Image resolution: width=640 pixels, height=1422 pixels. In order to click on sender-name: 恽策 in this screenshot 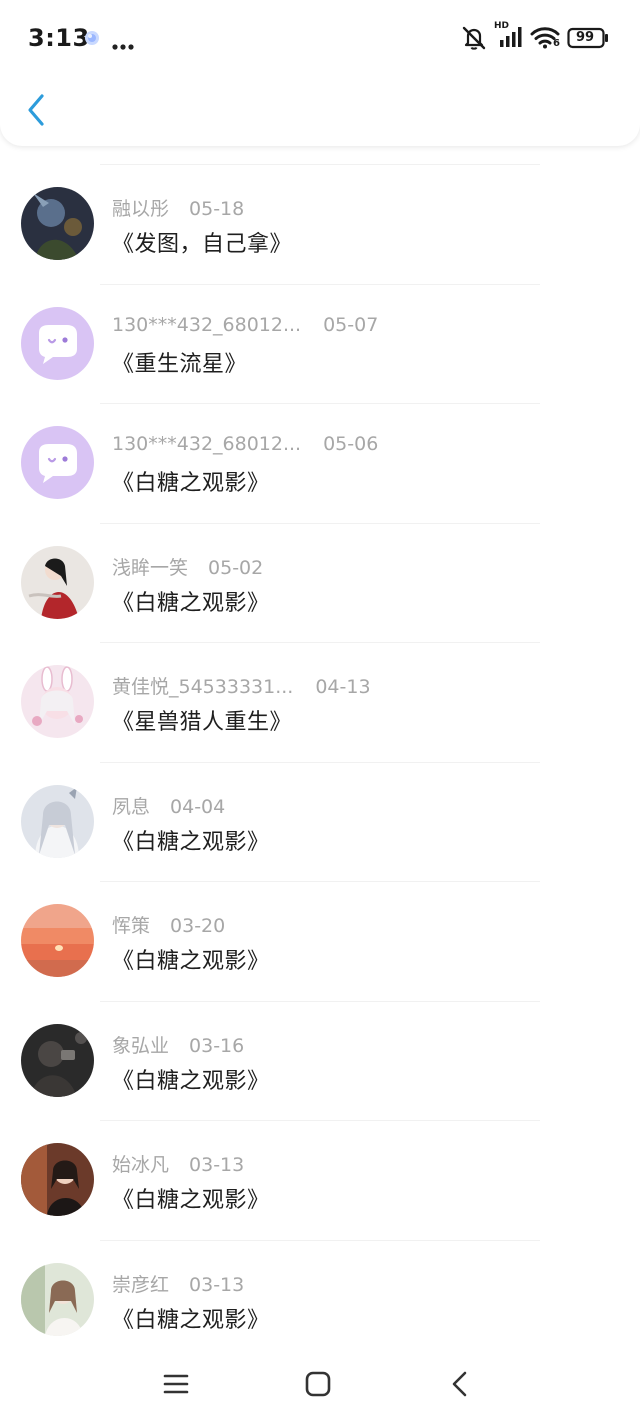, I will do `click(131, 926)`.